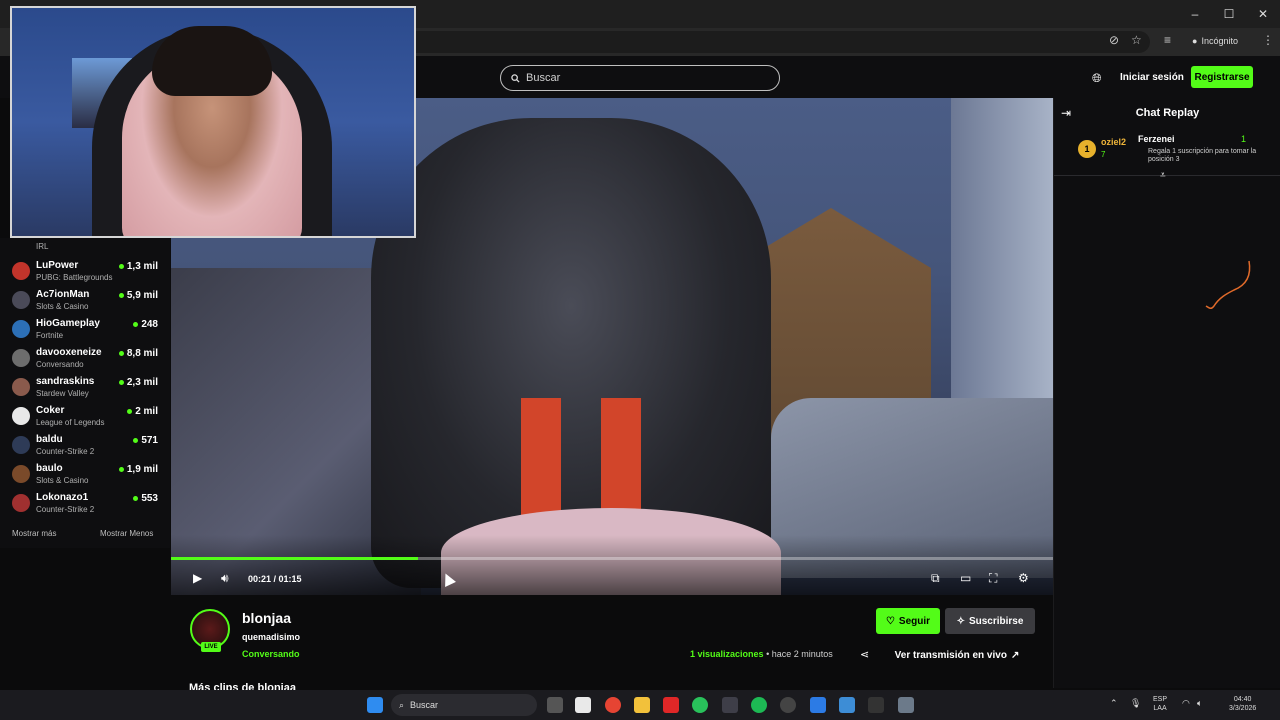 This screenshot has height=720, width=1280. Describe the element at coordinates (1114, 40) in the screenshot. I see `eye-off-icon: ⊘` at that location.